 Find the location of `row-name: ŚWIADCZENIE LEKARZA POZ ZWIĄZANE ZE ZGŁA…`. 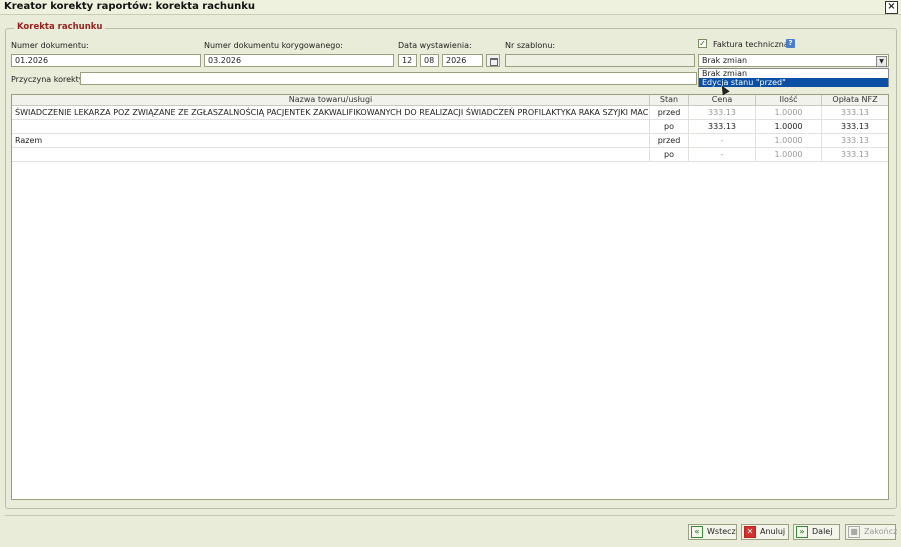

row-name: ŚWIADCZENIE LEKARZA POZ ZWIĄZANE ZE ZGŁA… is located at coordinates (331, 112).